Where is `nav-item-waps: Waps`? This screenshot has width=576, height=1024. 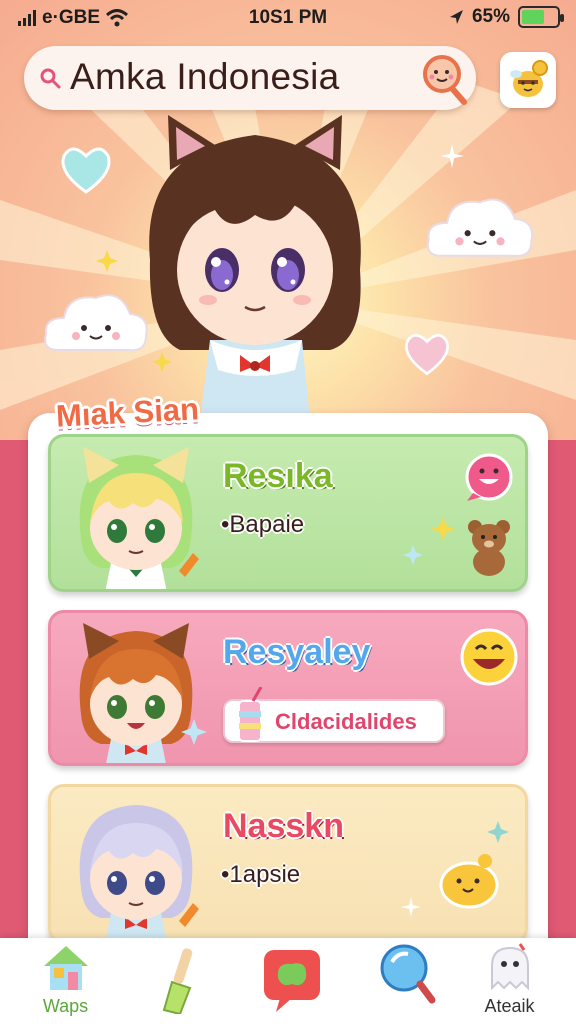 nav-item-waps: Waps is located at coordinates (65, 981).